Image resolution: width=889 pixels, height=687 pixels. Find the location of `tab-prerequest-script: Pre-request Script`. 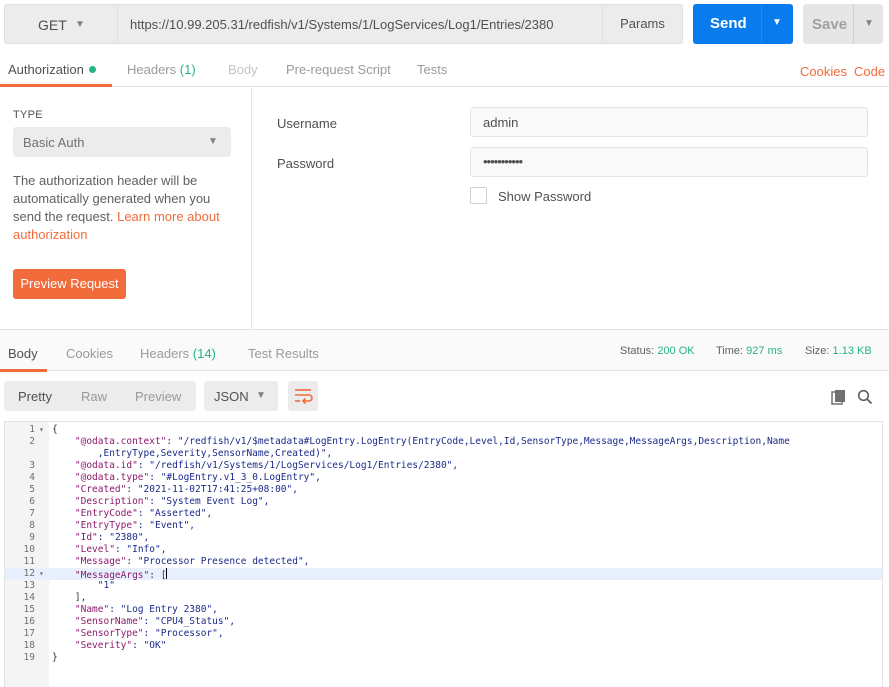

tab-prerequest-script: Pre-request Script is located at coordinates (338, 69).